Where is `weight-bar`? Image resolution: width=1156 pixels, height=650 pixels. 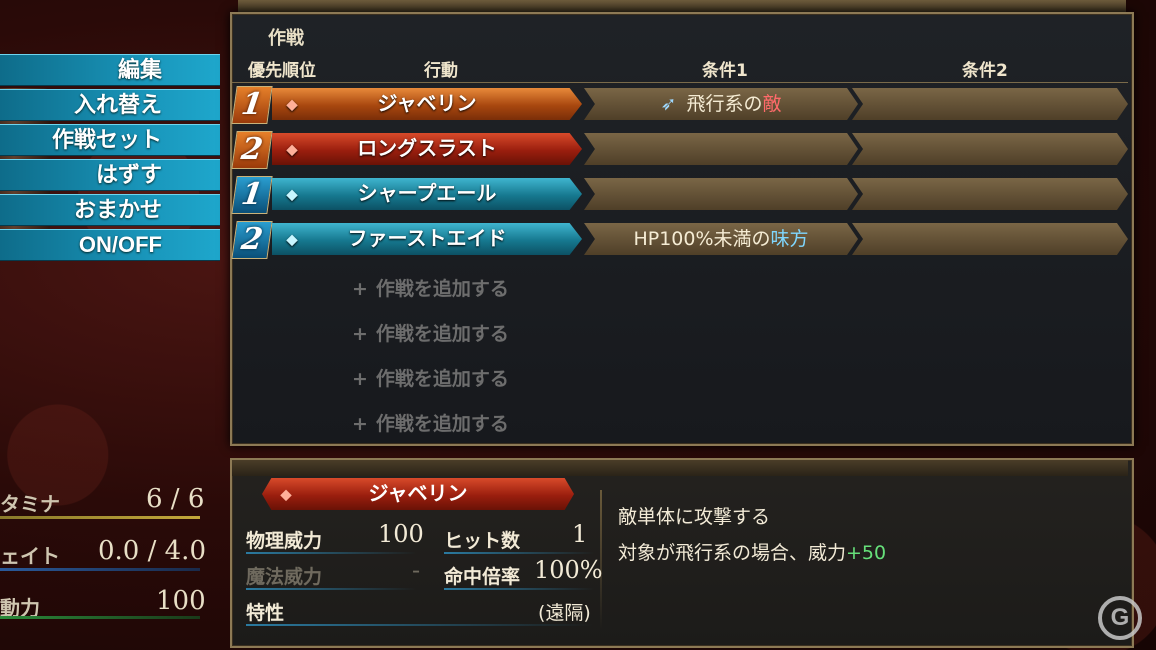
weight-bar is located at coordinates (100, 569).